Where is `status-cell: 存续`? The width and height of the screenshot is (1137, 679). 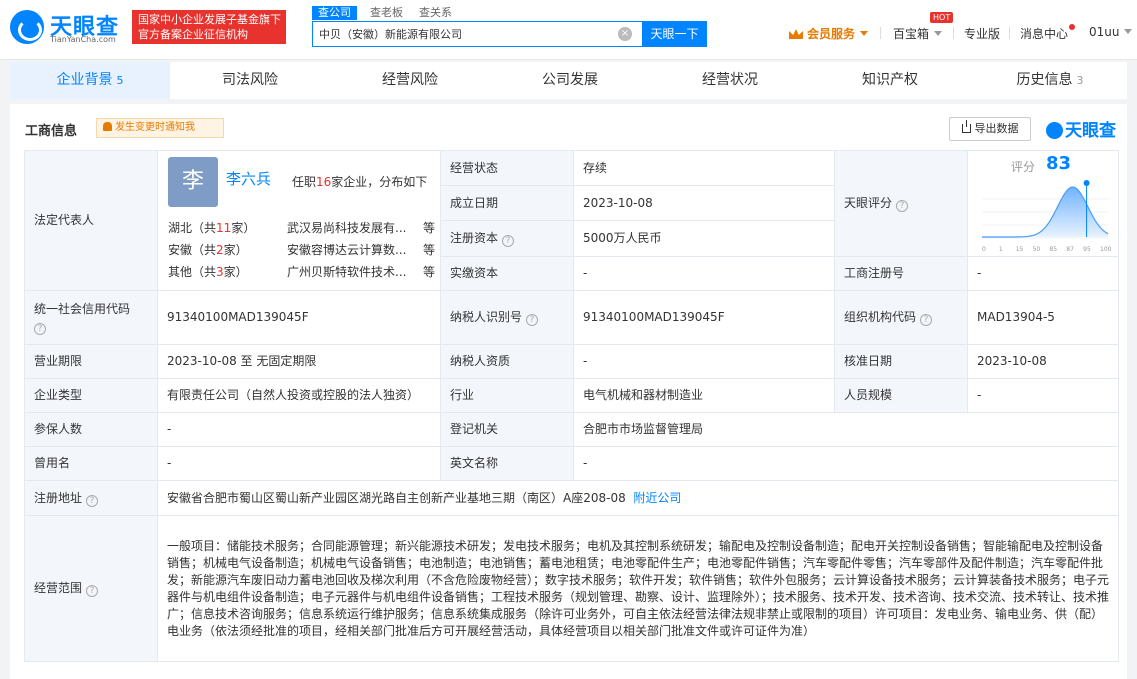
status-cell: 存续 is located at coordinates (704, 168).